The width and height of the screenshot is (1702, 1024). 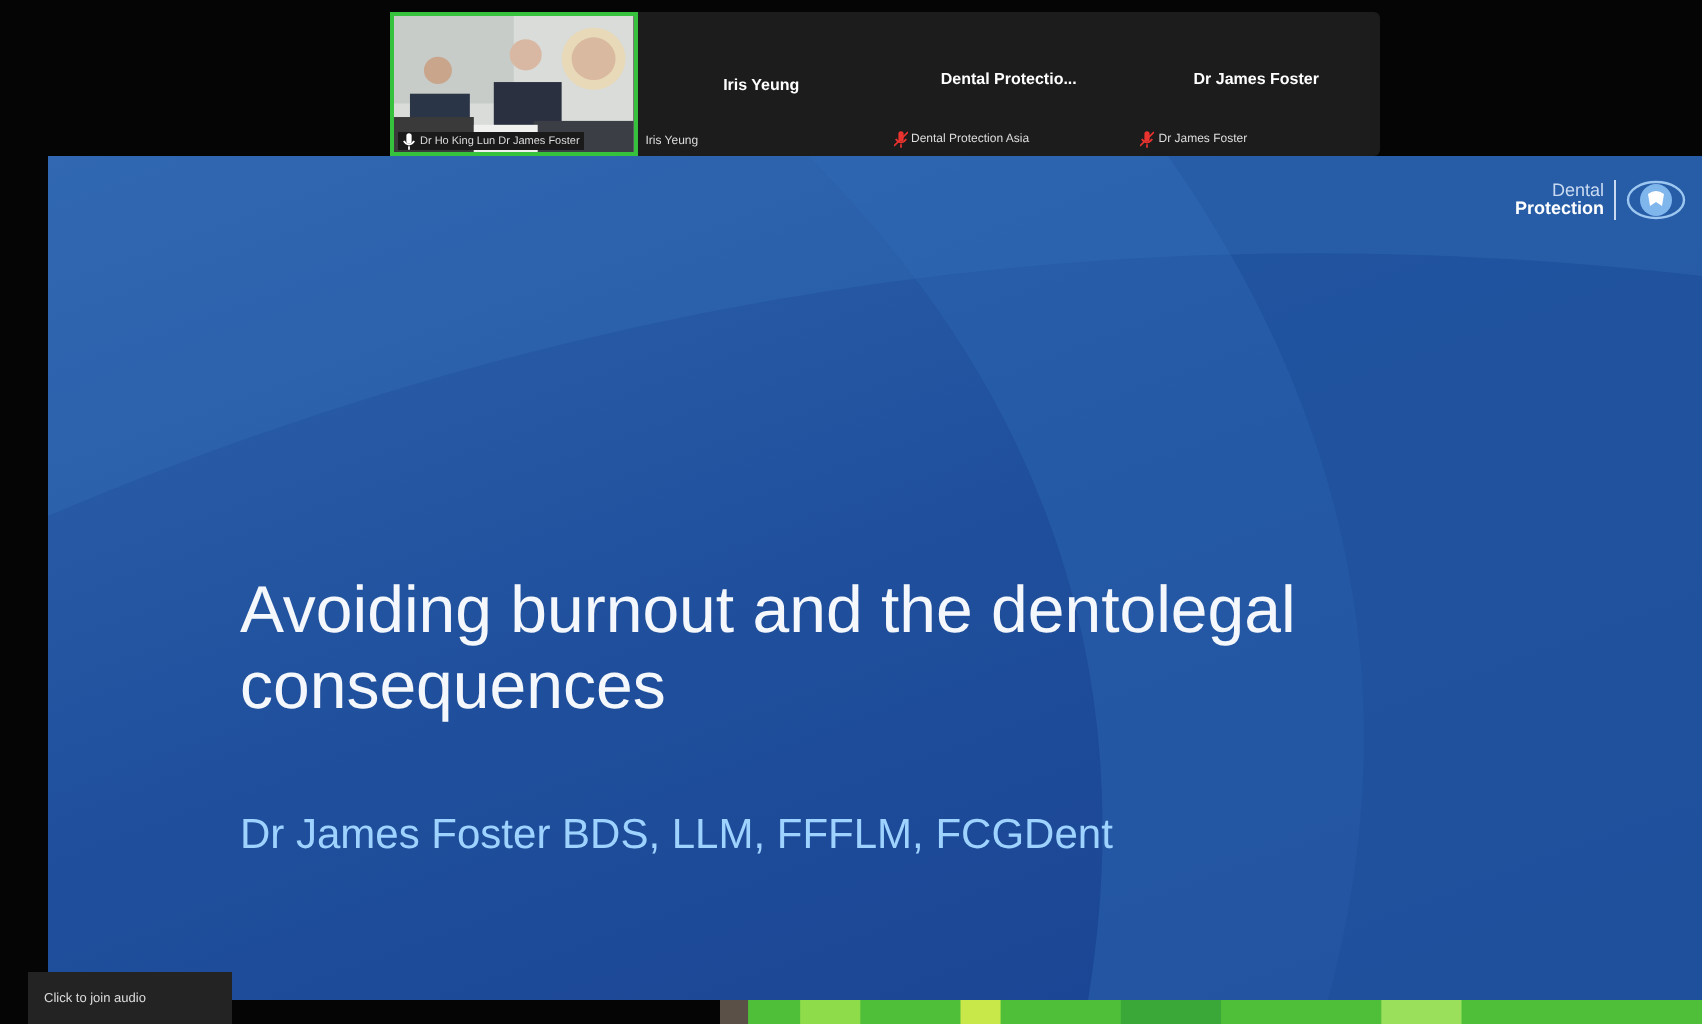 I want to click on logo-text: Dental, so click(x=1577, y=191).